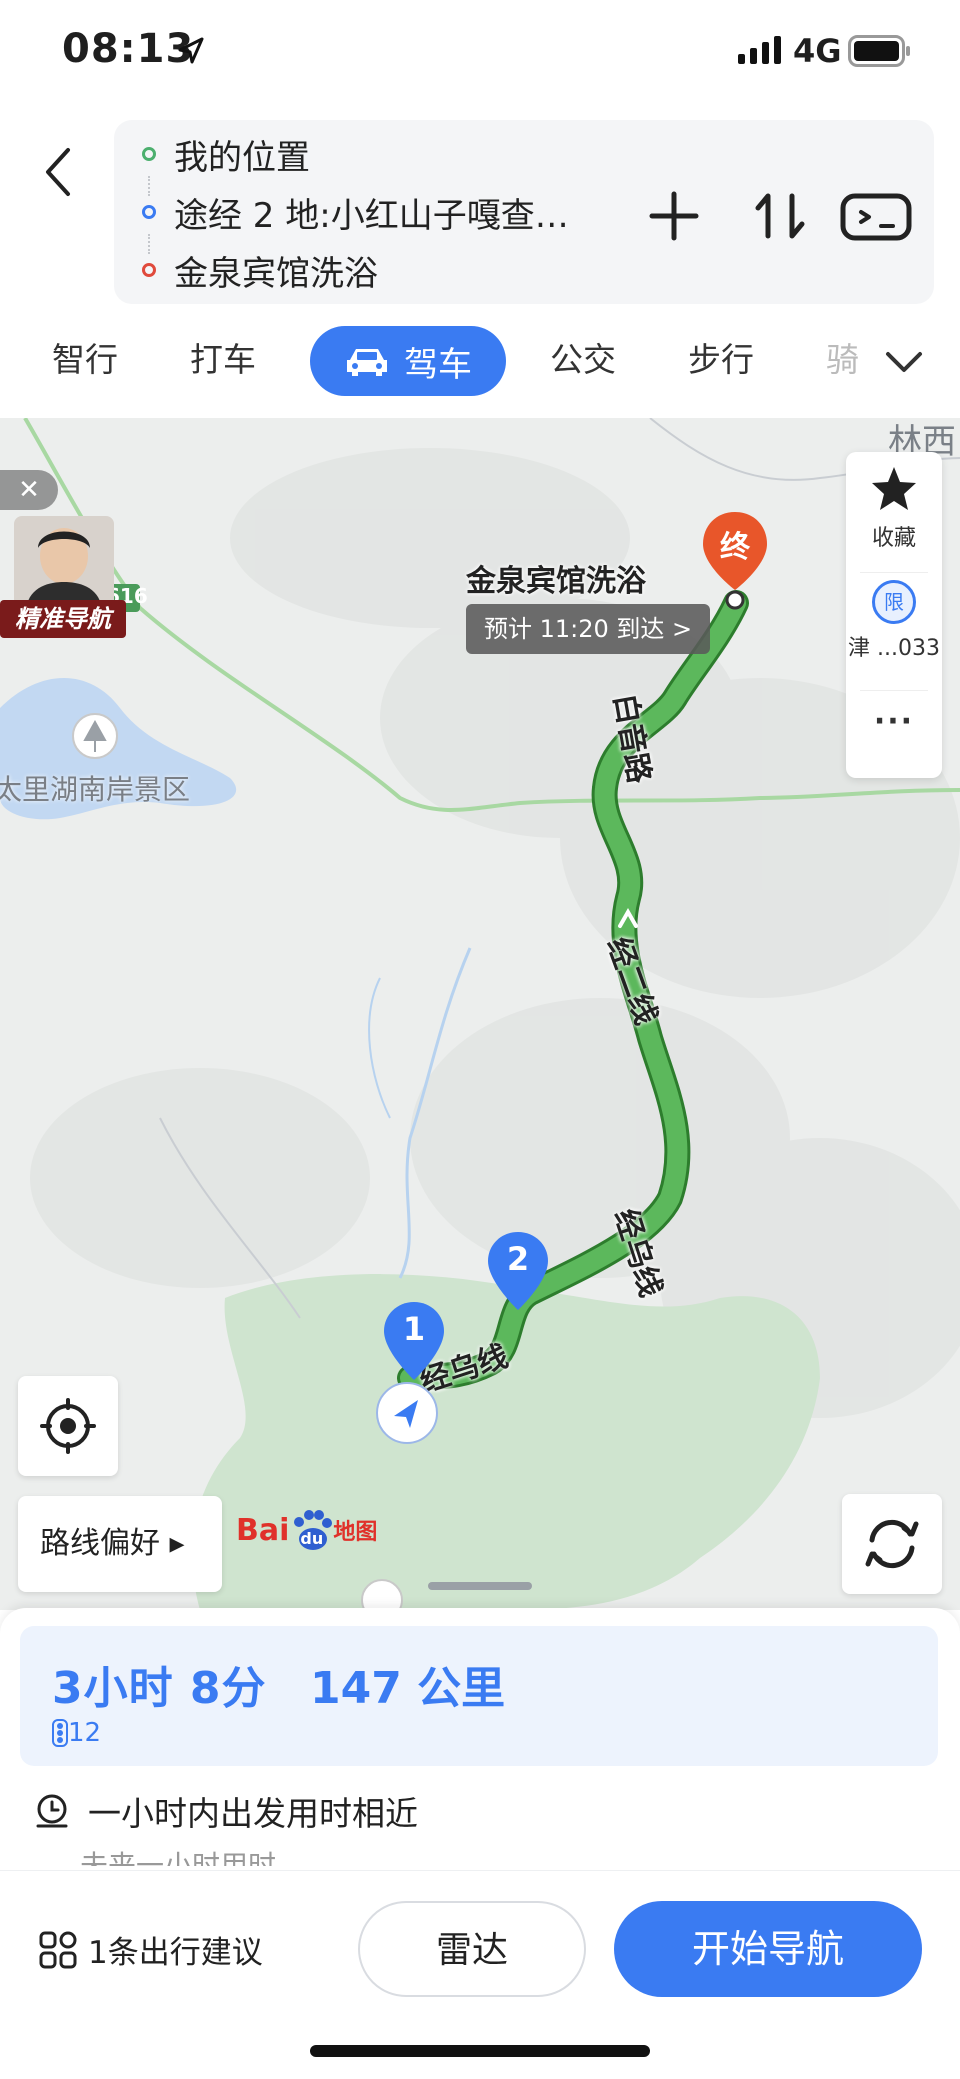 The width and height of the screenshot is (960, 2079). What do you see at coordinates (29, 490) in the screenshot?
I see `close-voice-widget-button: ✕` at bounding box center [29, 490].